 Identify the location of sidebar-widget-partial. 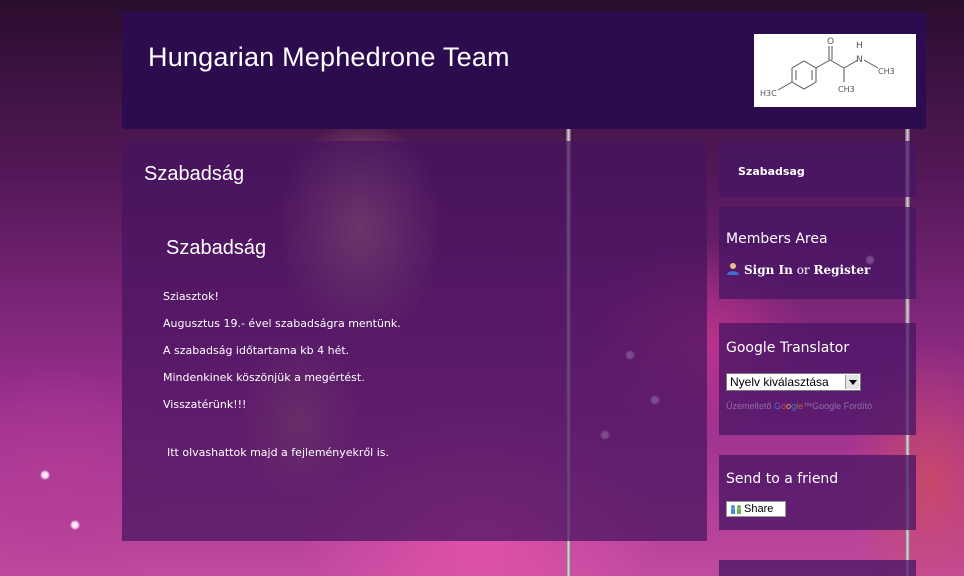
(817, 568).